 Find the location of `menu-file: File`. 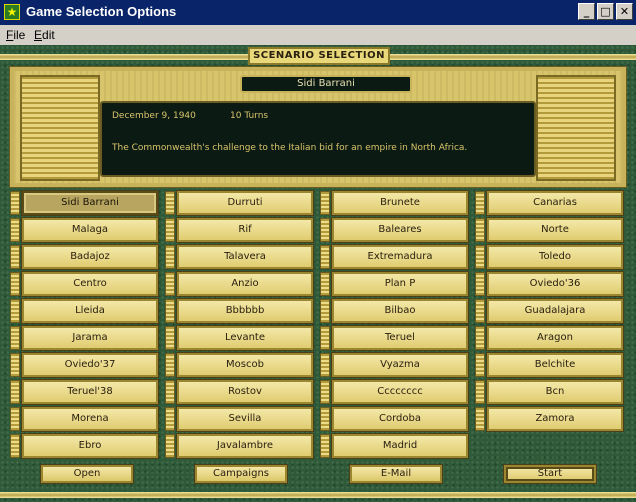

menu-file: File is located at coordinates (15, 35).